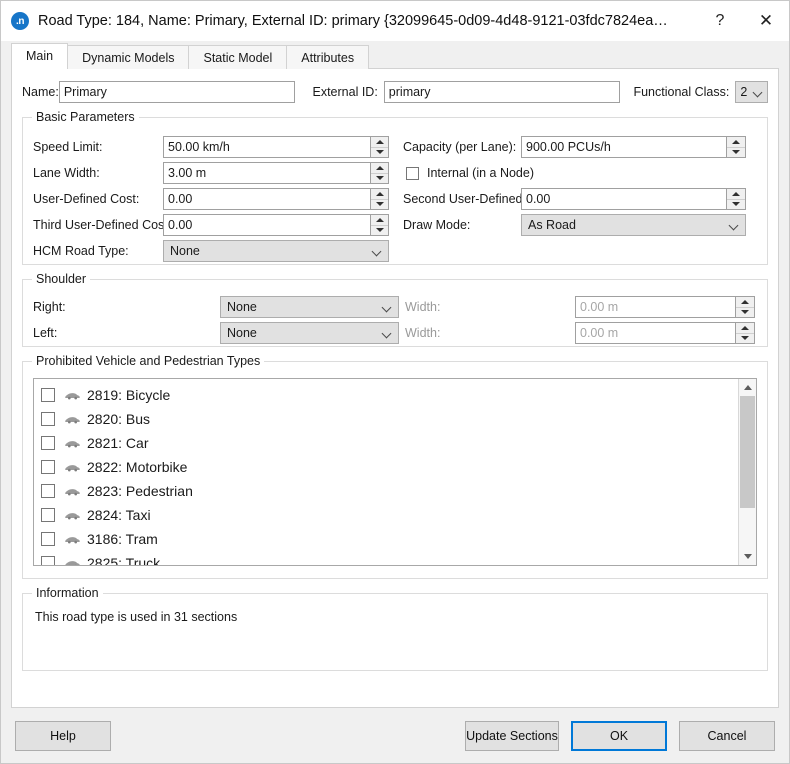 This screenshot has height=764, width=790. What do you see at coordinates (387, 307) in the screenshot?
I see `chevron-down-icon` at bounding box center [387, 307].